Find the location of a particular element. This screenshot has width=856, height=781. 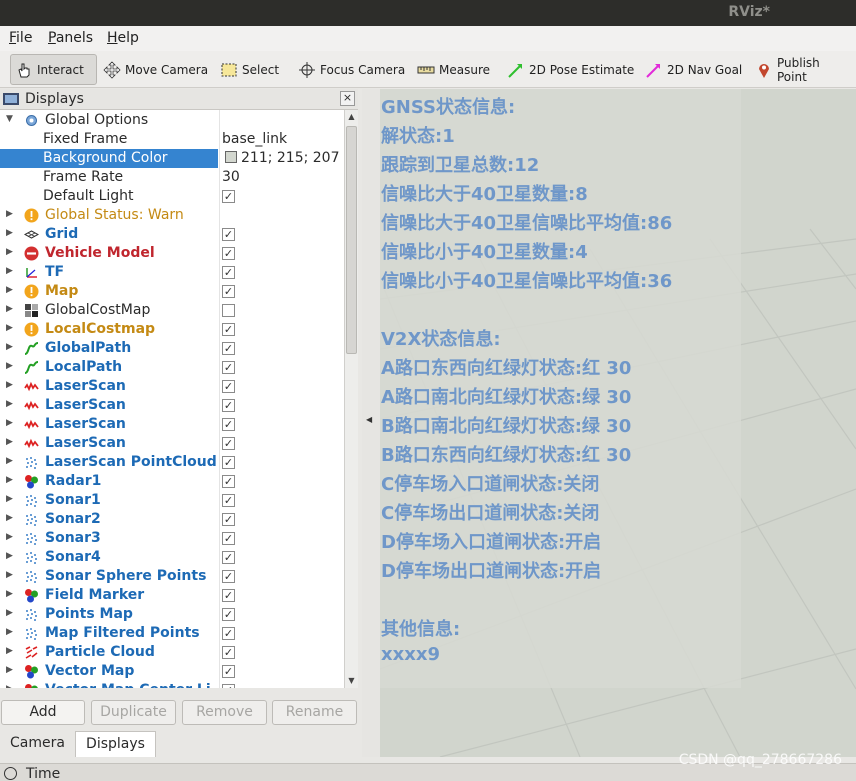

tree-row-display-item: ▶ Sonar1 ✓ is located at coordinates (172, 500).